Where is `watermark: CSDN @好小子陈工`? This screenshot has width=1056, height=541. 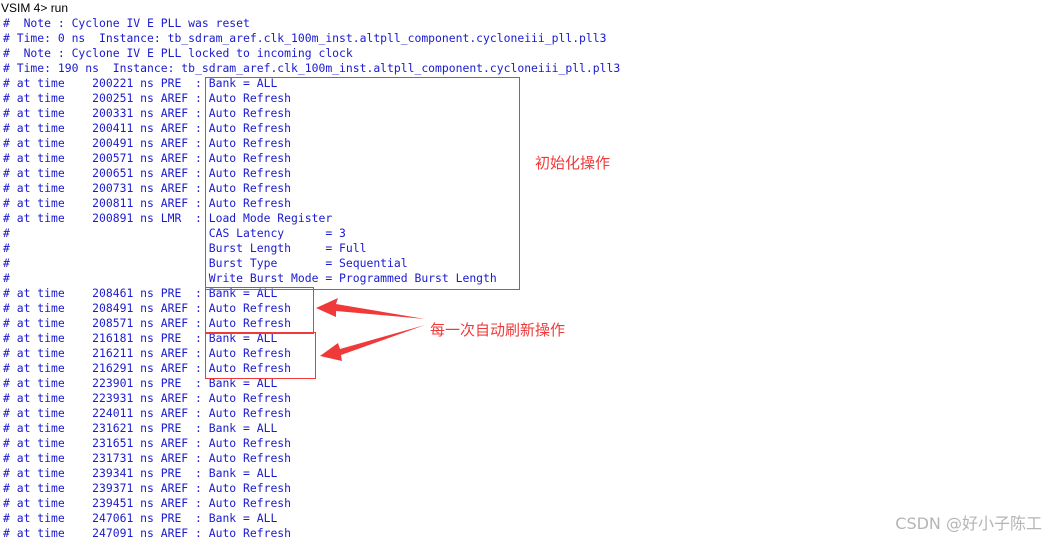
watermark: CSDN @好小子陈工 is located at coordinates (968, 523).